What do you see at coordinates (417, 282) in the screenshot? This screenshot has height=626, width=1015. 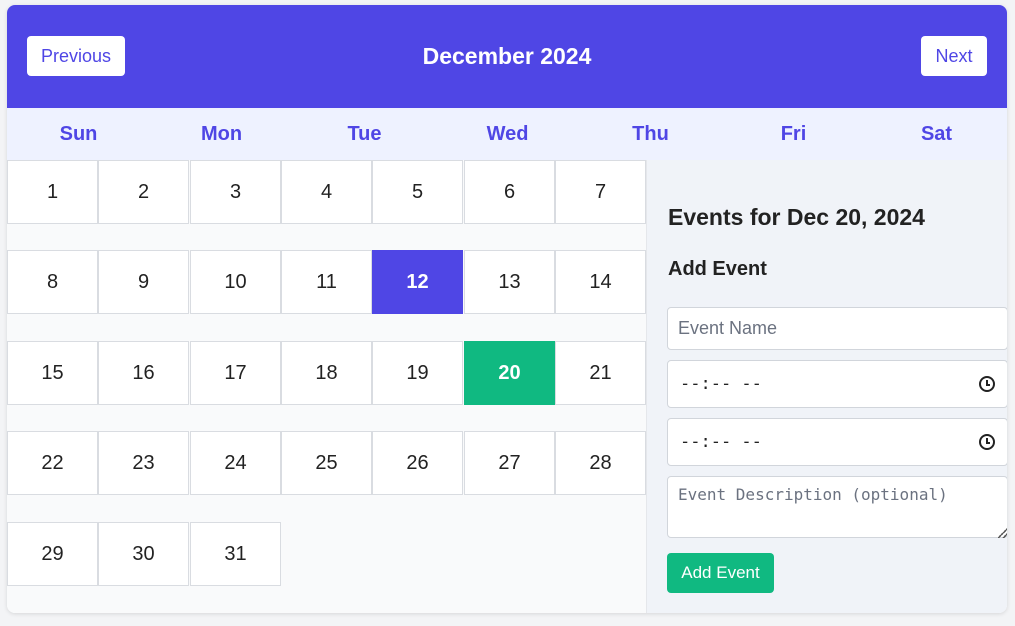 I see `day-cell-12: 12` at bounding box center [417, 282].